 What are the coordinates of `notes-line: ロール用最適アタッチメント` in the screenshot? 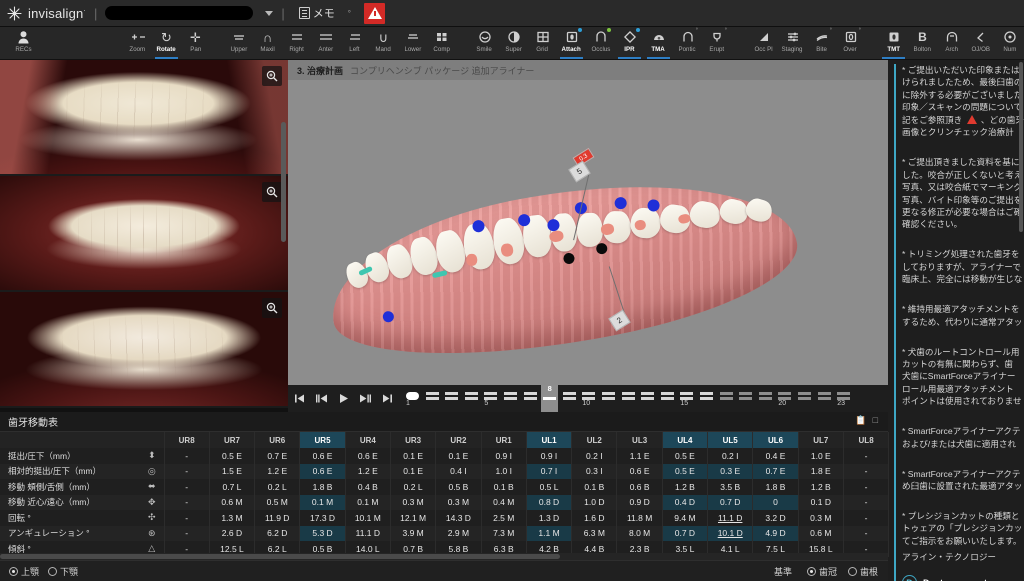 It's located at (958, 388).